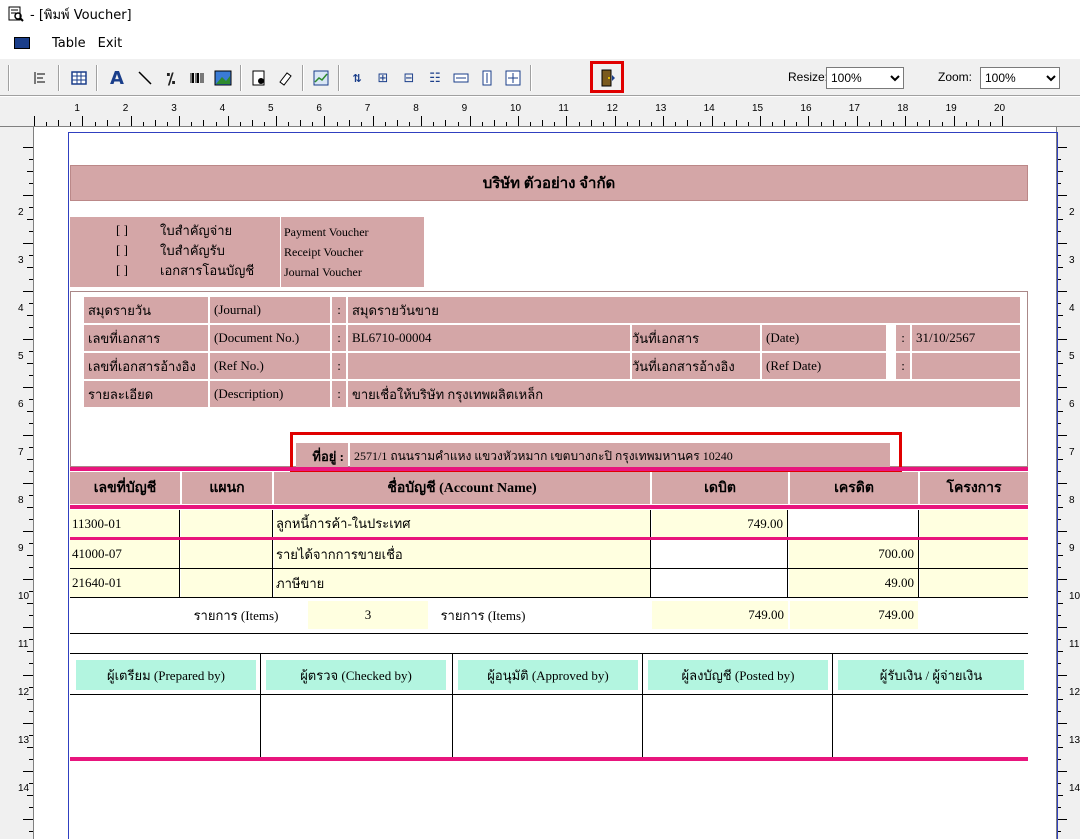 Image resolution: width=1080 pixels, height=839 pixels. I want to click on type-en-2: Receipt Voucher, so click(324, 251).